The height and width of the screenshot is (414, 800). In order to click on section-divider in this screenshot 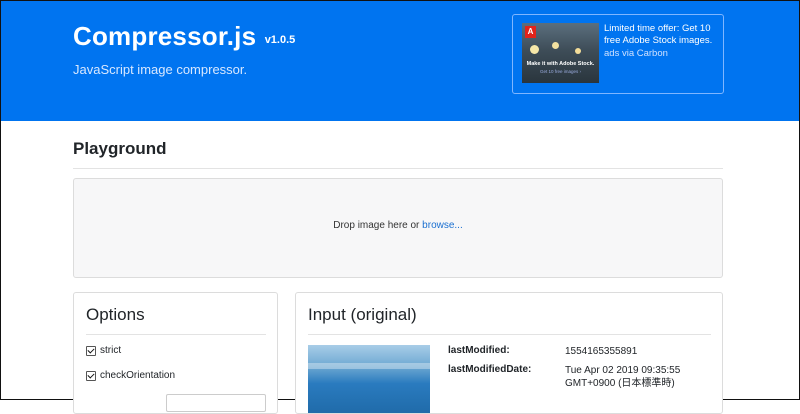, I will do `click(398, 168)`.